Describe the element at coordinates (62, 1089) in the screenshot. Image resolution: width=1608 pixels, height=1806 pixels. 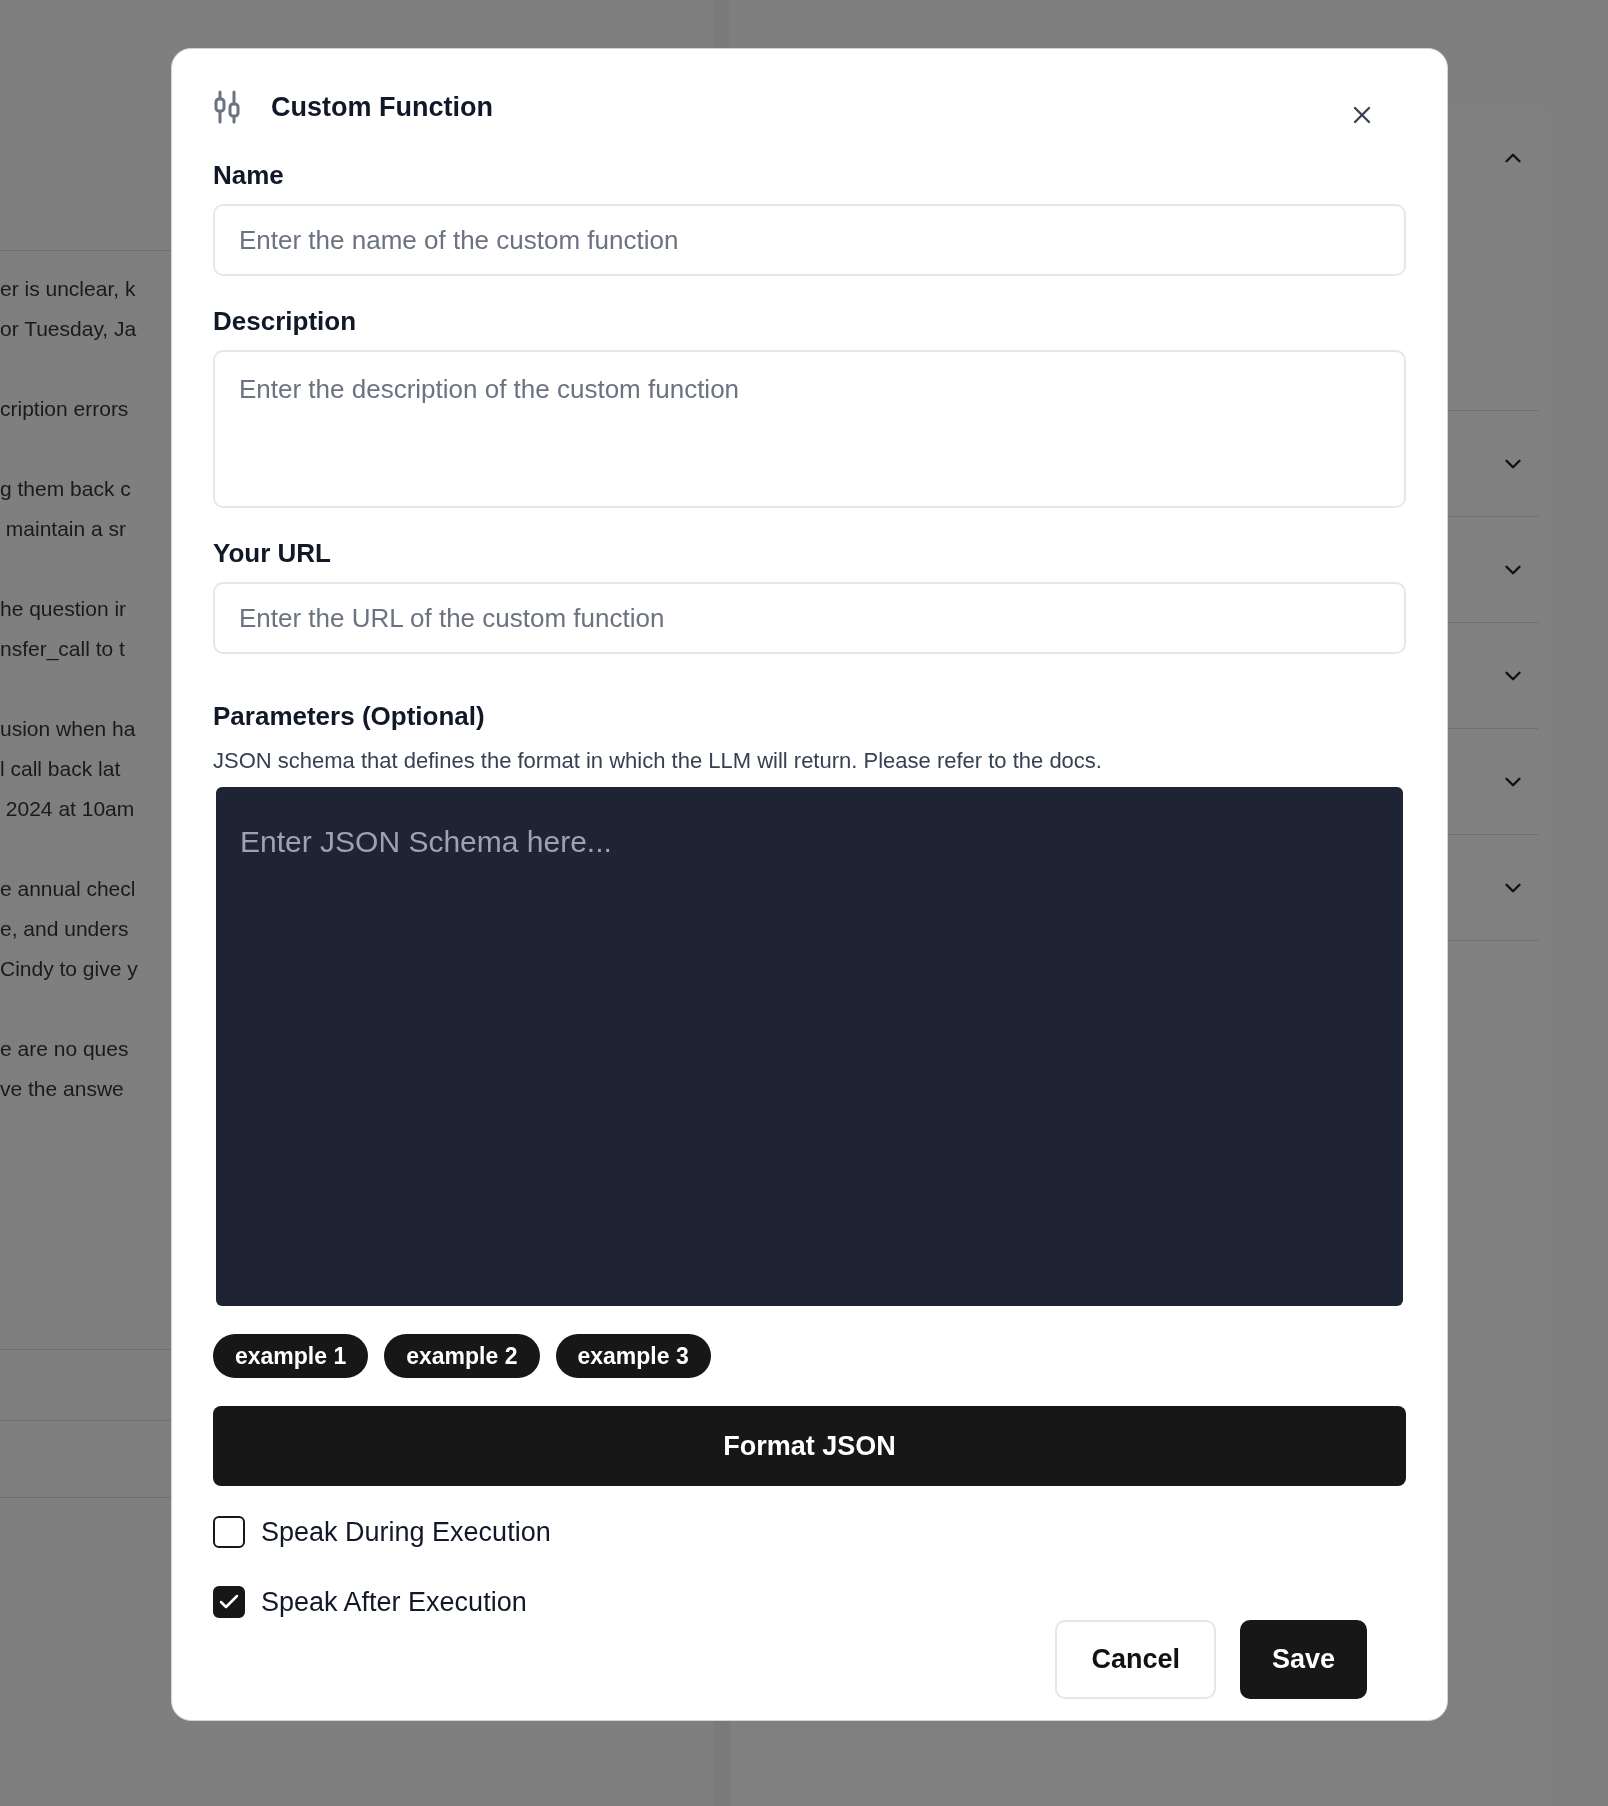
I see `background-text: ve the answe` at that location.